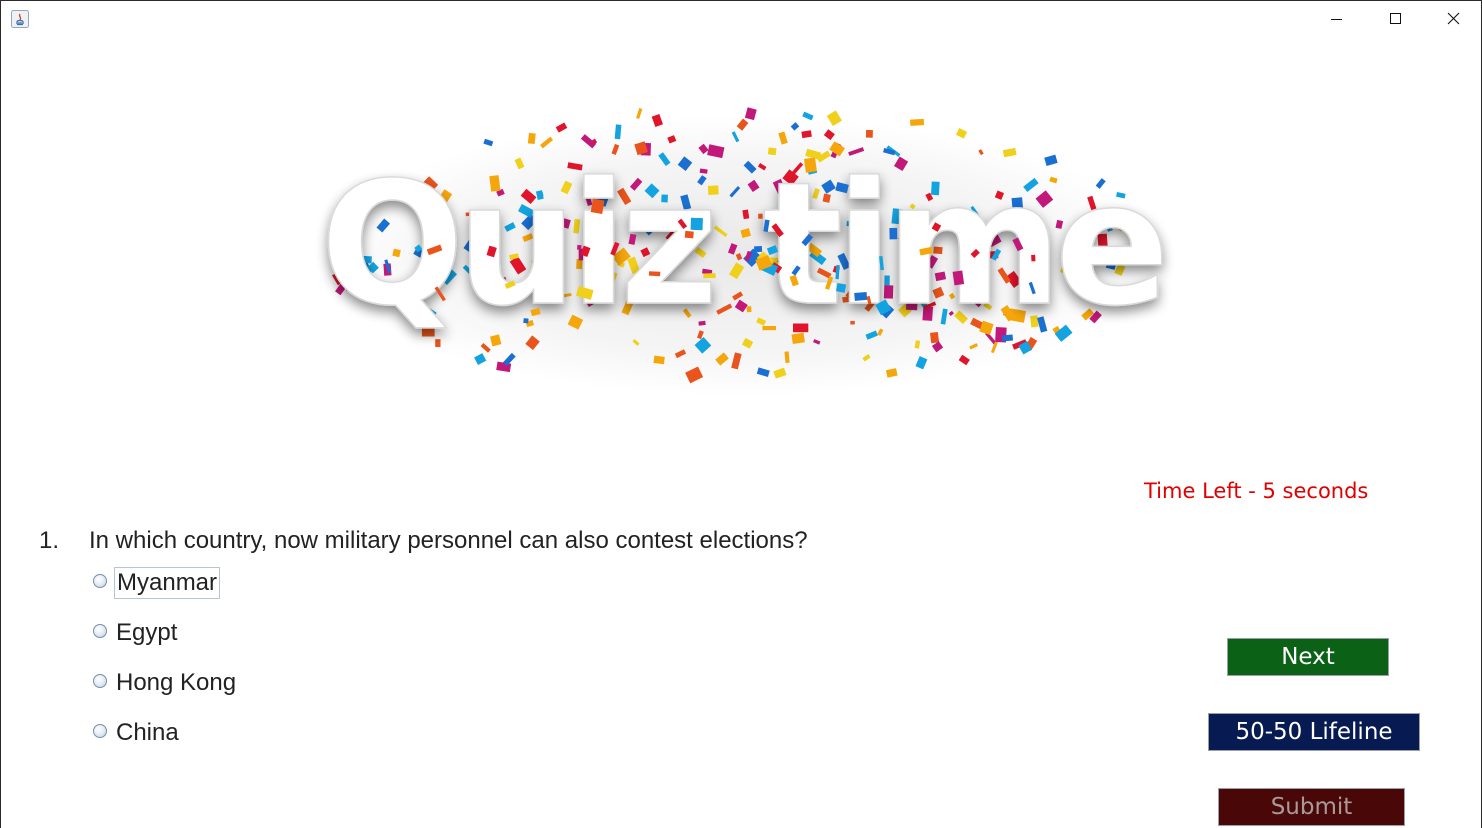 This screenshot has width=1482, height=828. Describe the element at coordinates (1452, 19) in the screenshot. I see `close-icon` at that location.